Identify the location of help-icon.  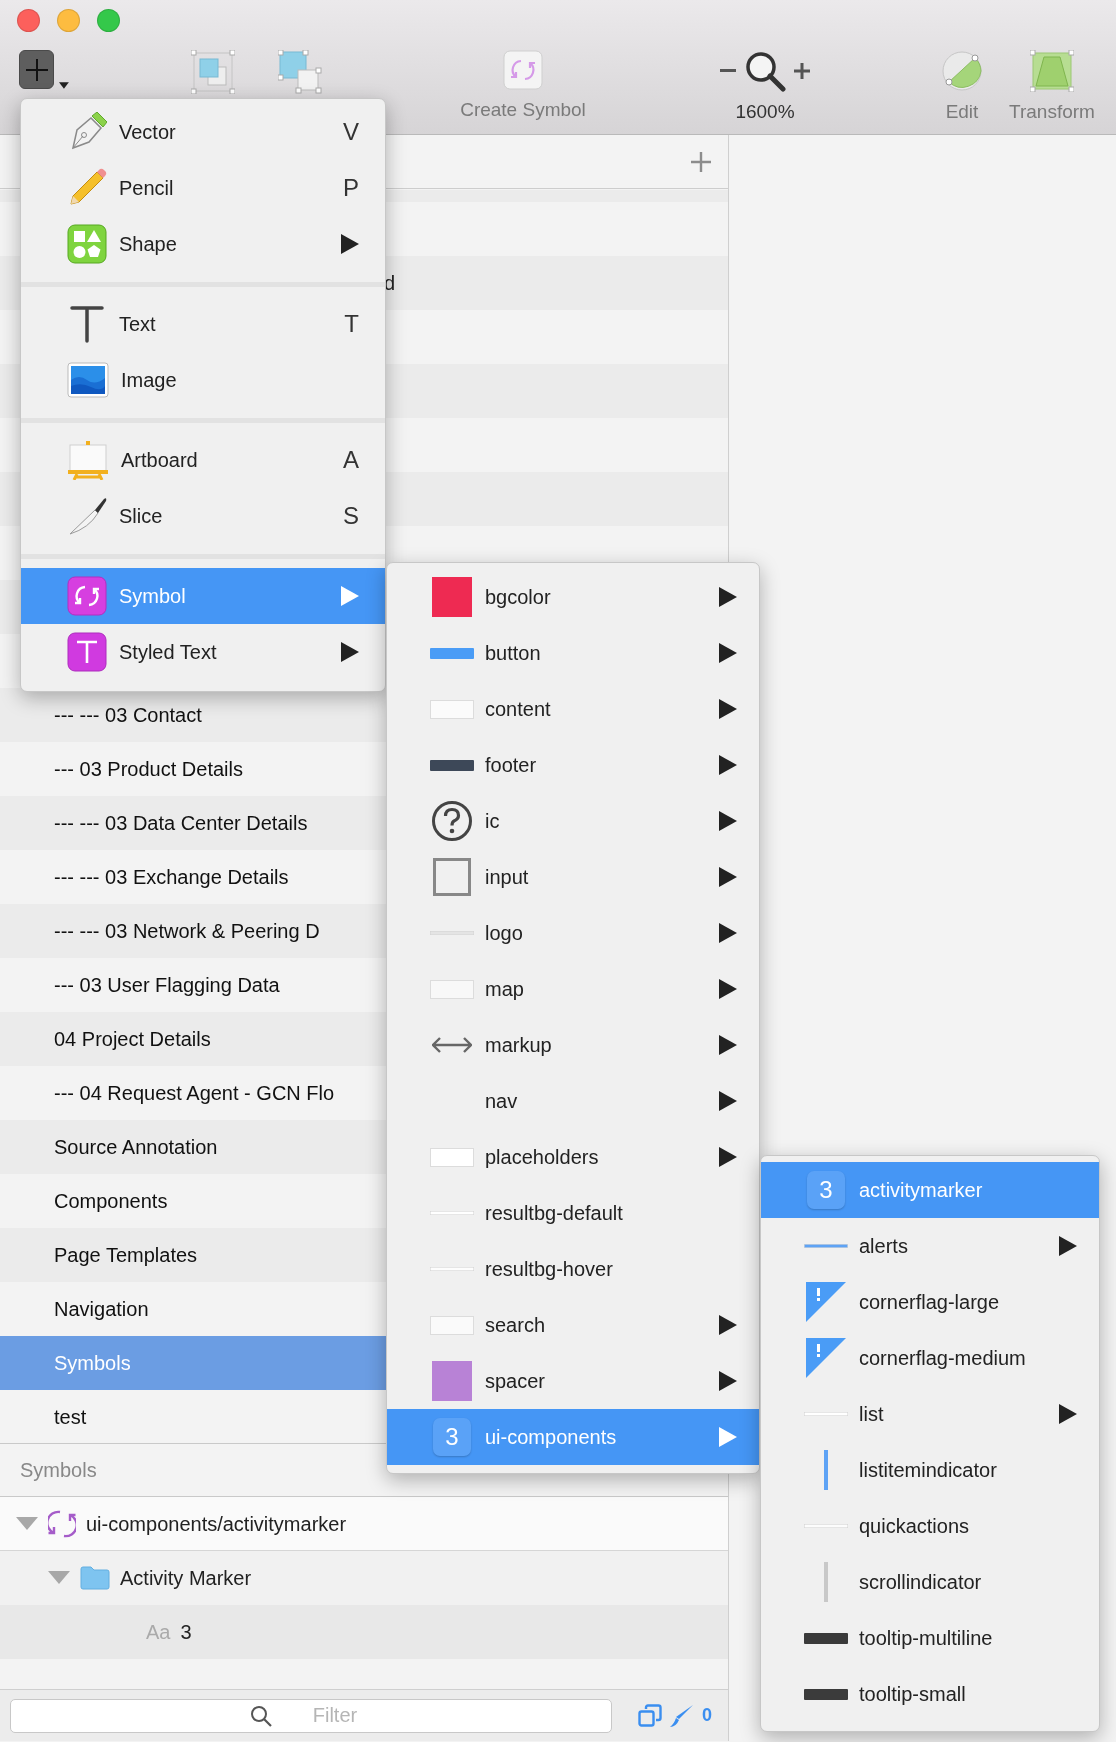
(452, 821).